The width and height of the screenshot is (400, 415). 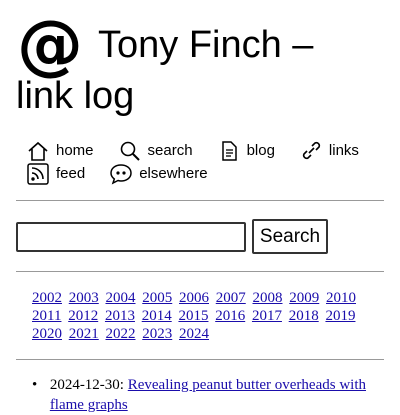 What do you see at coordinates (130, 151) in the screenshot?
I see `search-icon` at bounding box center [130, 151].